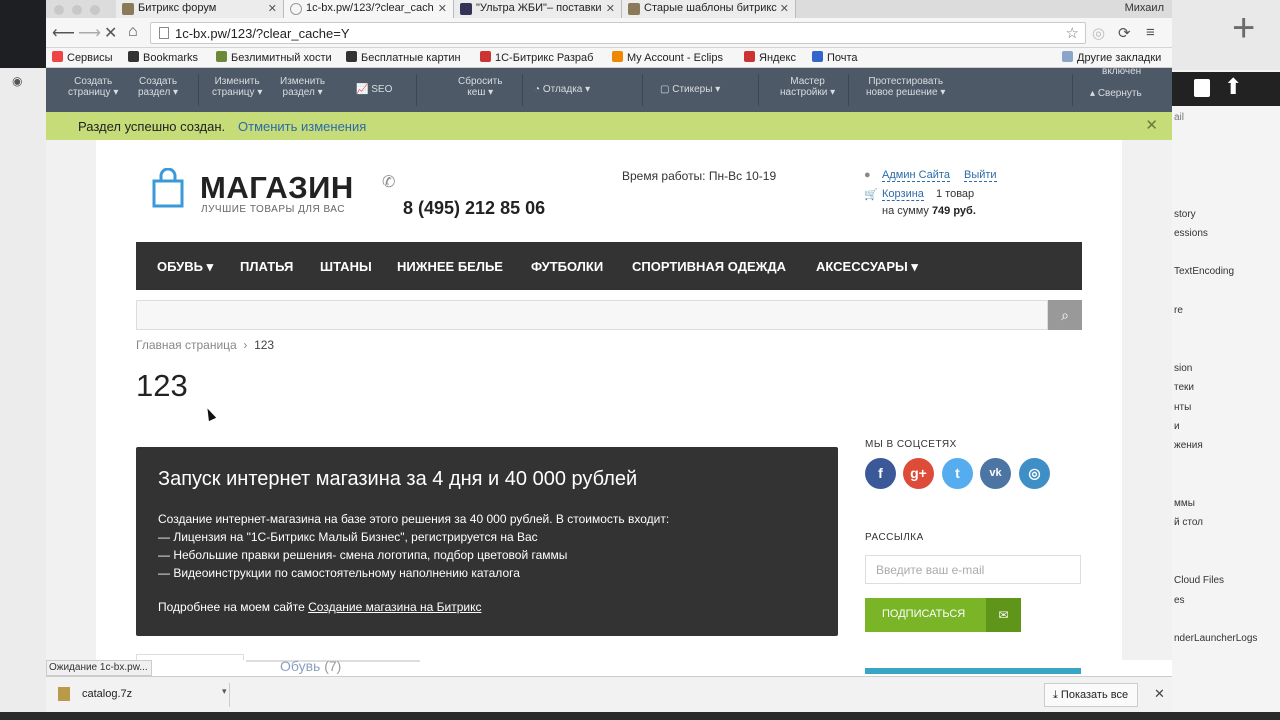 The height and width of the screenshot is (720, 1280). I want to click on plus-icon: +, so click(1243, 28).